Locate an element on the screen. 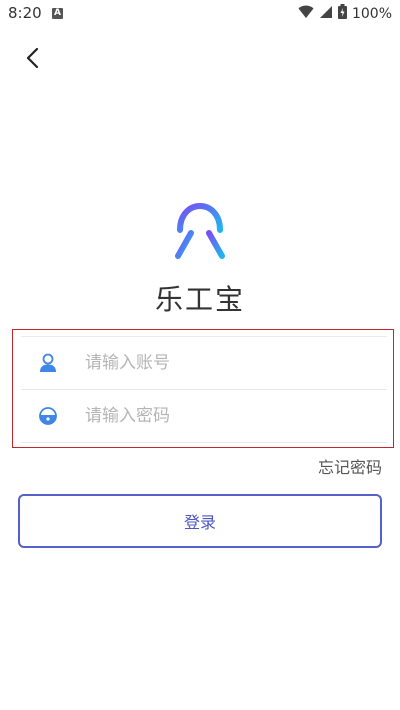 The height and width of the screenshot is (710, 400). status-bar: 8:20 A 100% is located at coordinates (200, 14).